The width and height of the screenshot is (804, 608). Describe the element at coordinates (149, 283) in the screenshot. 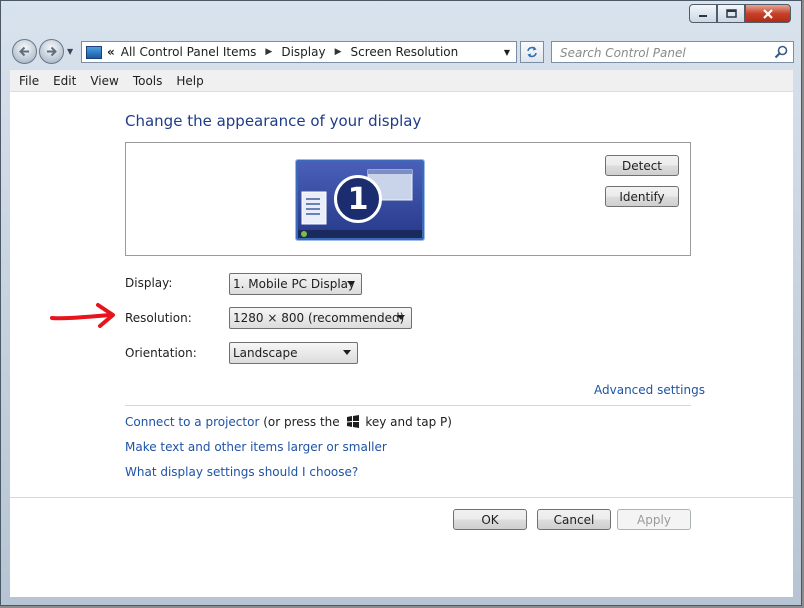

I see `display-label: Display:` at that location.